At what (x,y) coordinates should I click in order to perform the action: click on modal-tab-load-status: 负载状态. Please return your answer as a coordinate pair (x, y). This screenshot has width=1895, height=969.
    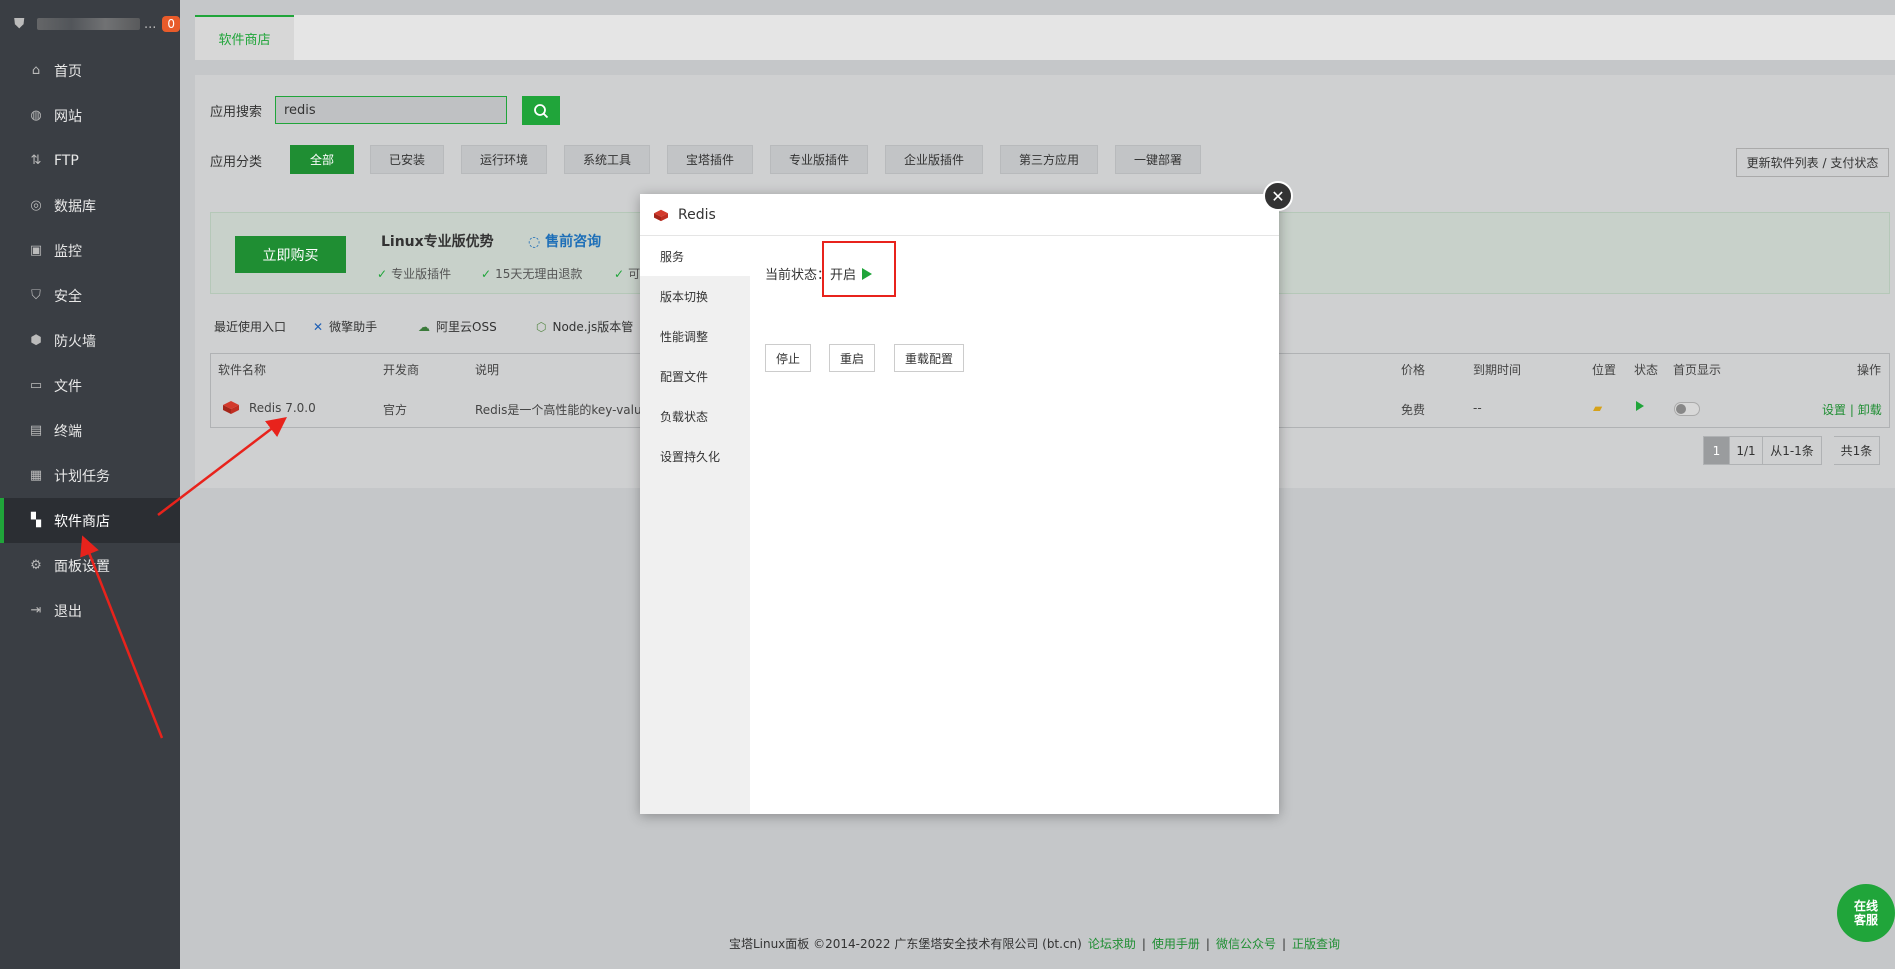
    Looking at the image, I should click on (695, 416).